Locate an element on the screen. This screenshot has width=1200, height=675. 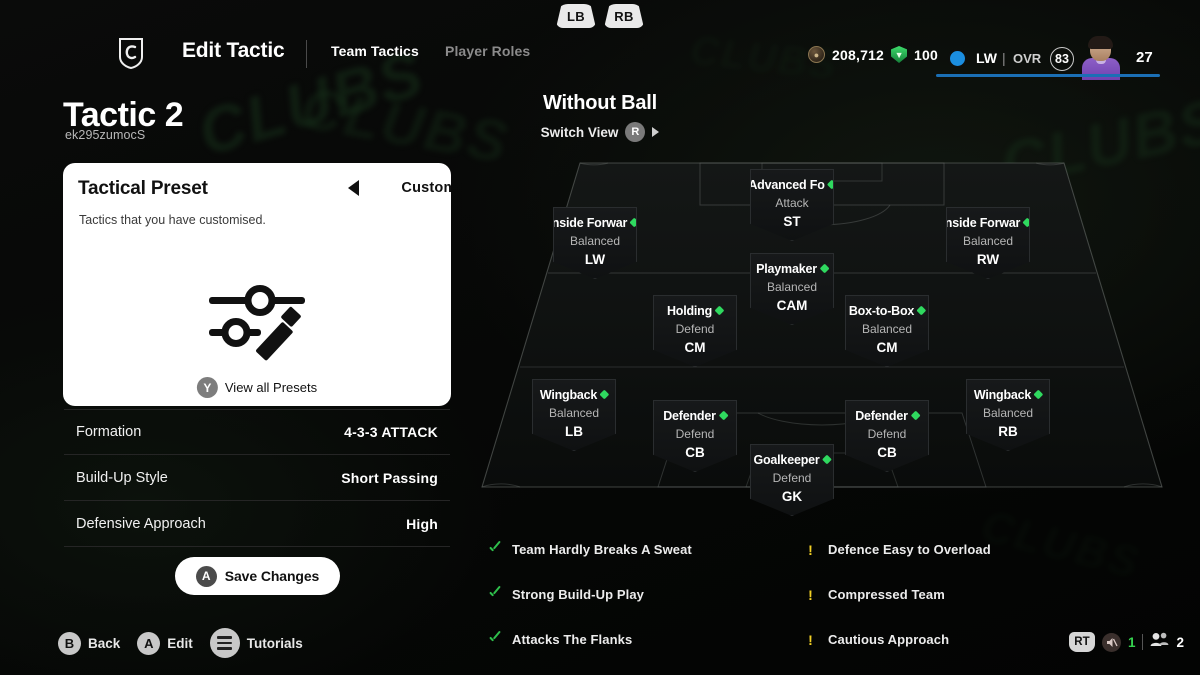
tutorials-label: Tutorials is located at coordinates (274, 643).